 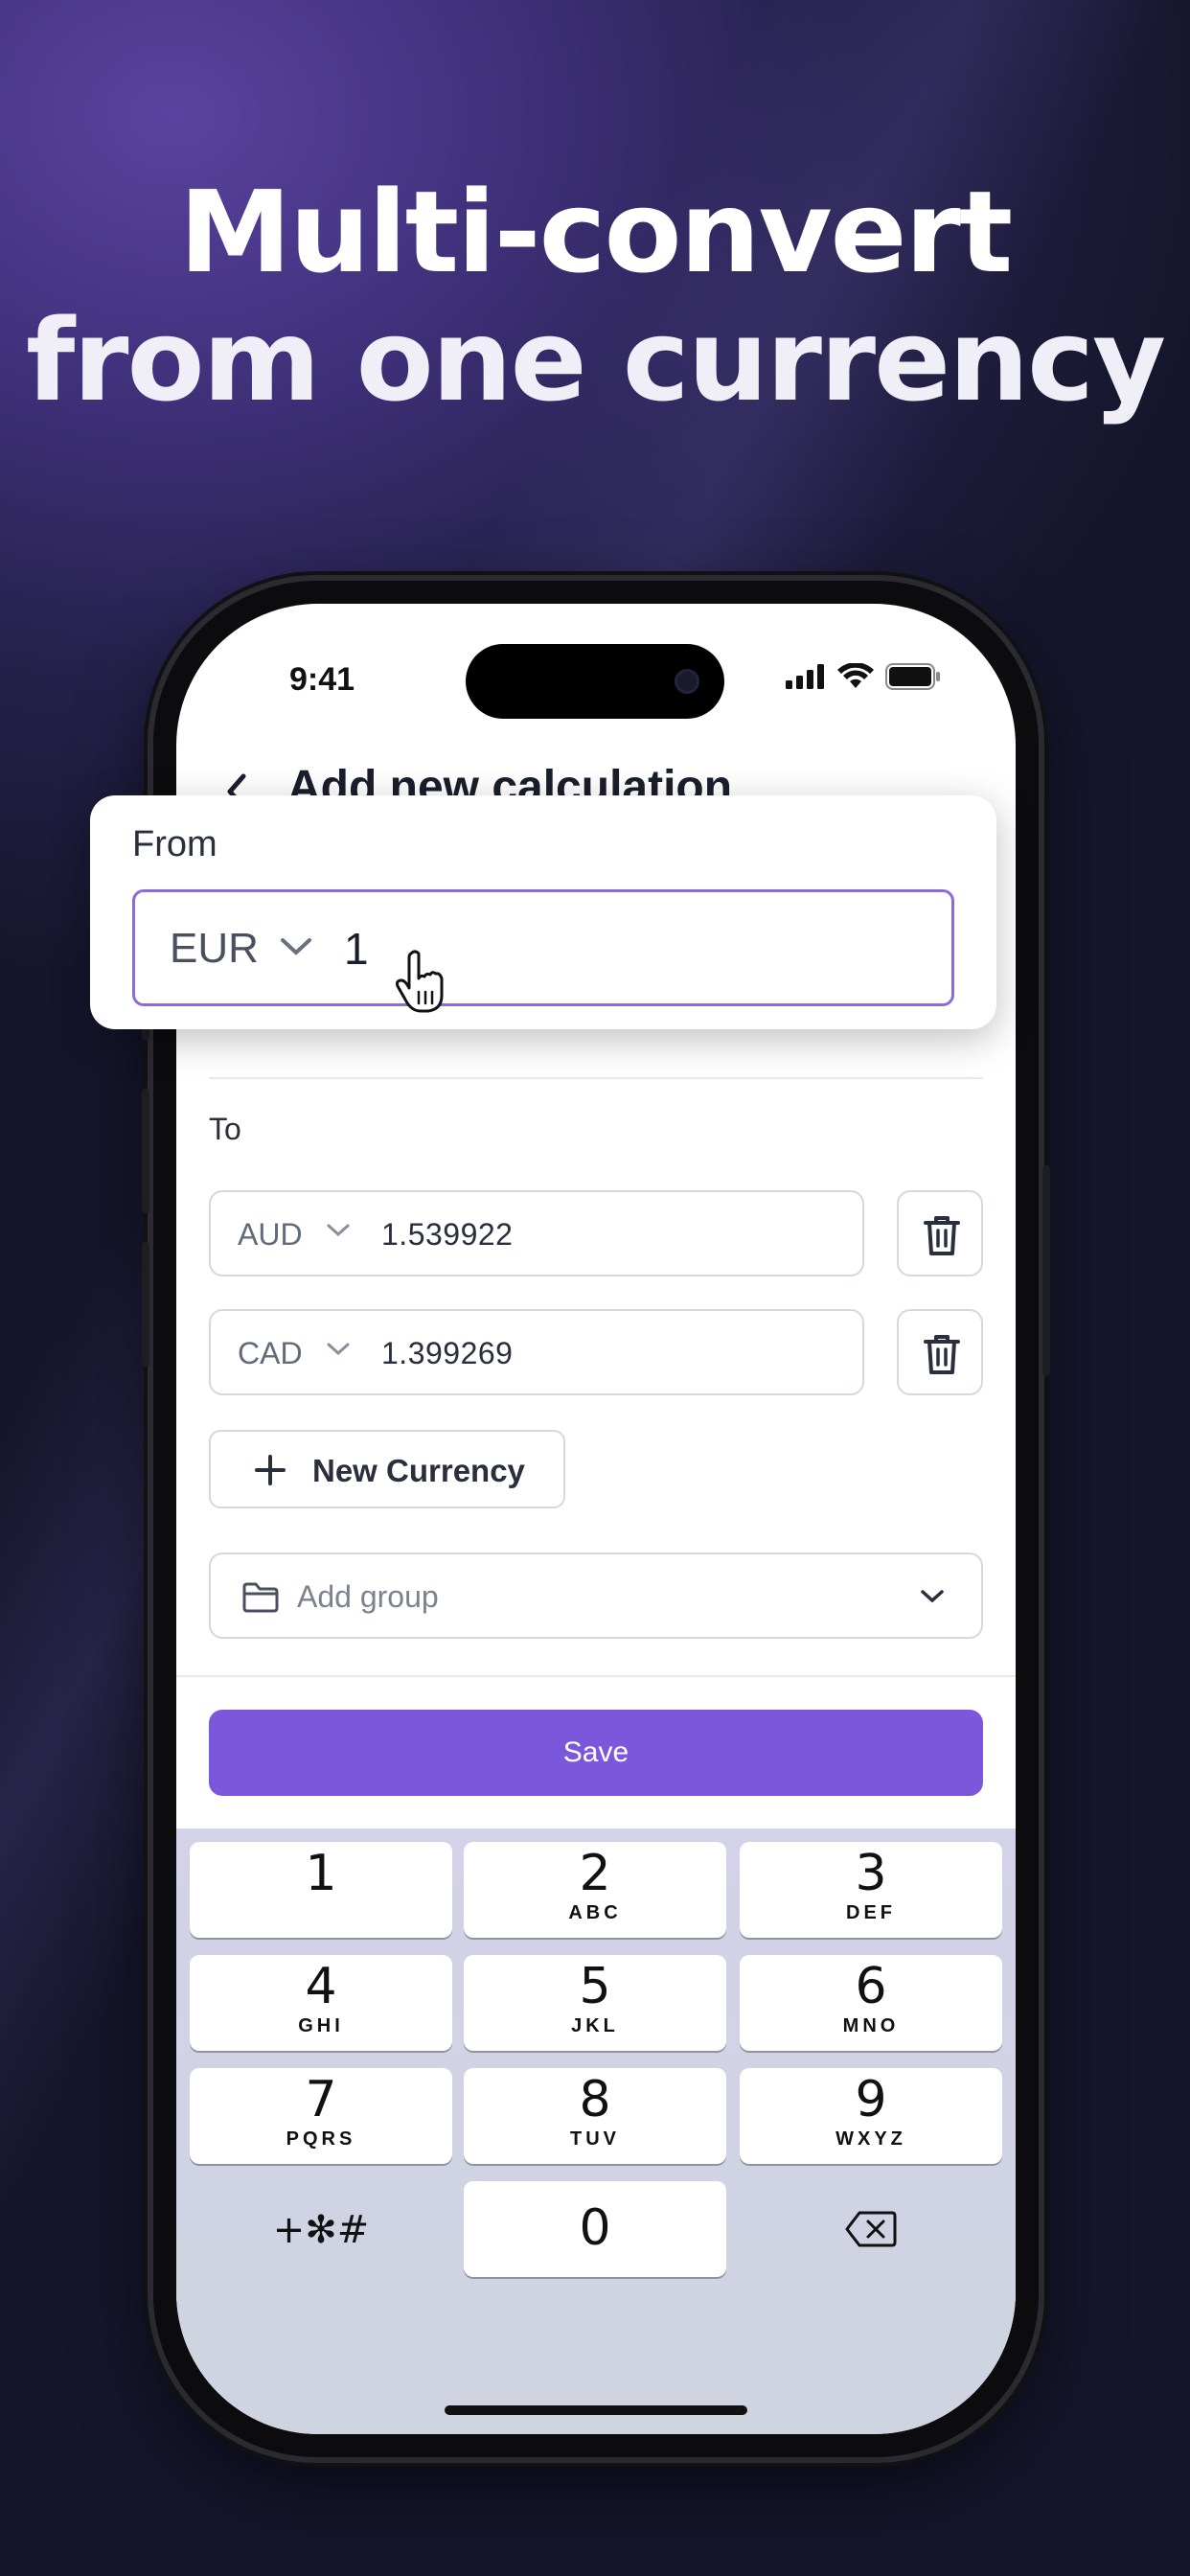 I want to click on key-0: 0, so click(x=595, y=2229).